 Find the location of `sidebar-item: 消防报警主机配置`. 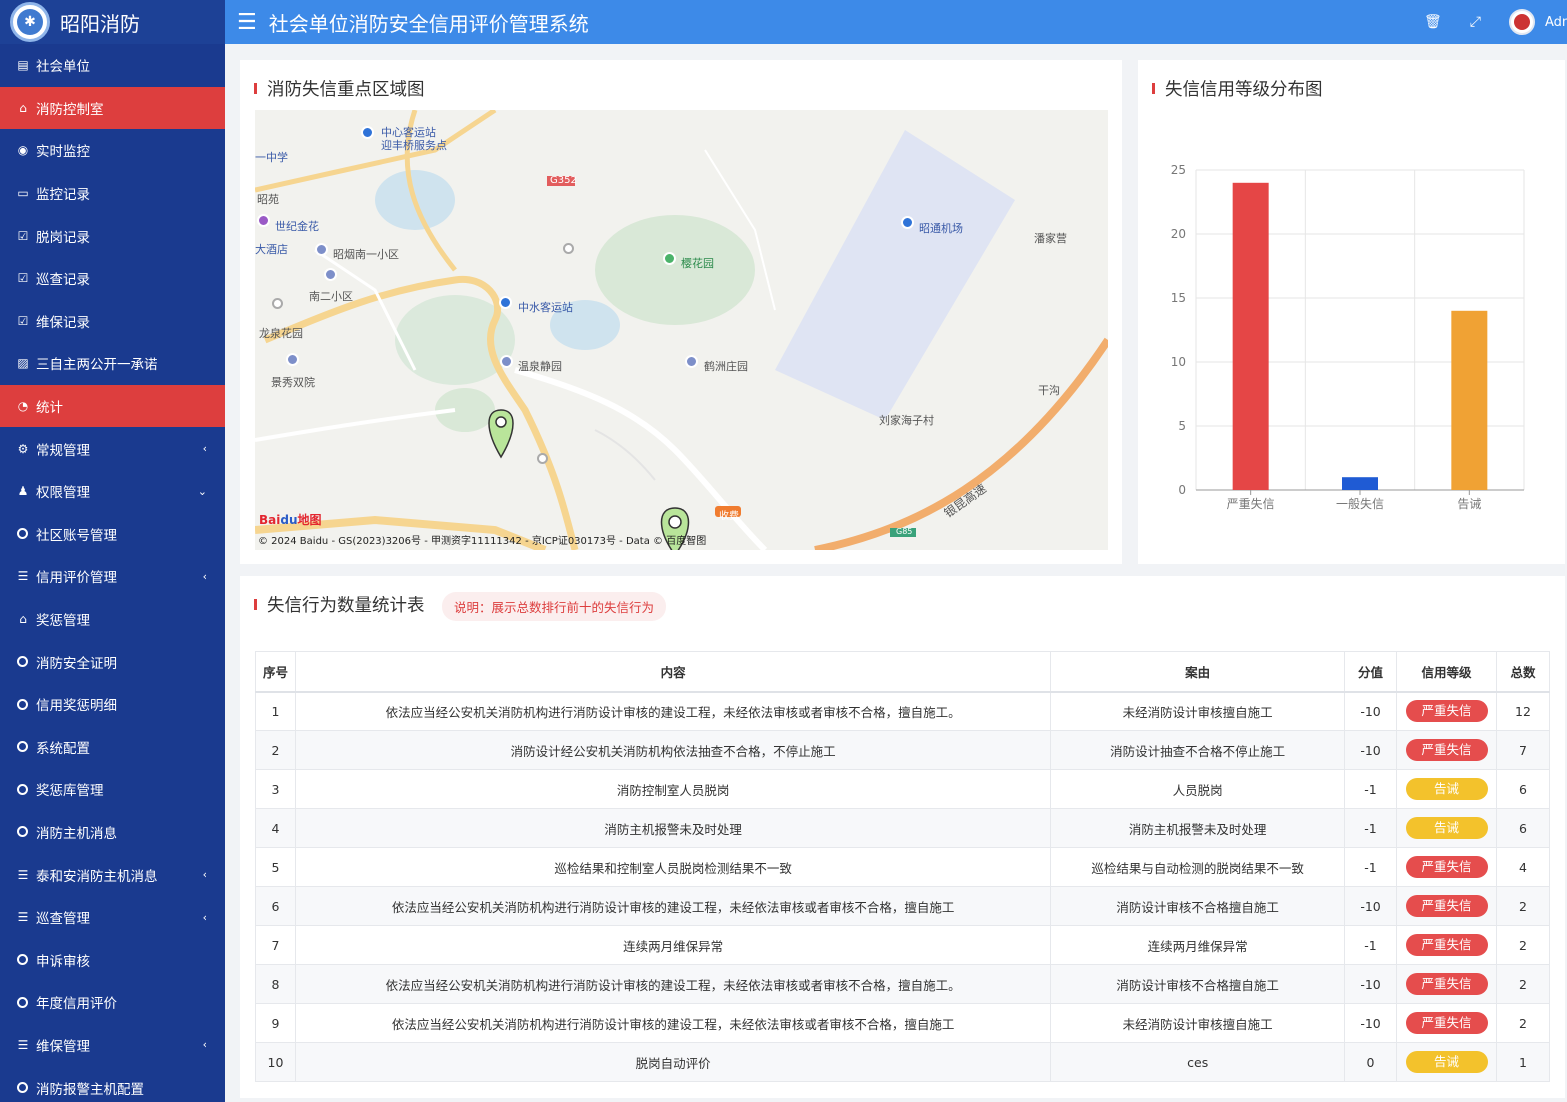

sidebar-item: 消防报警主机配置 is located at coordinates (112, 1084).